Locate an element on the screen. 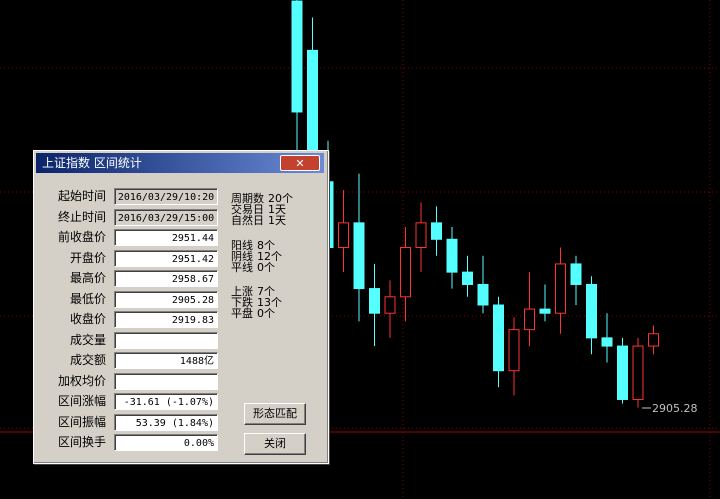  field-value: 2016/03/29/15:00 is located at coordinates (166, 217).